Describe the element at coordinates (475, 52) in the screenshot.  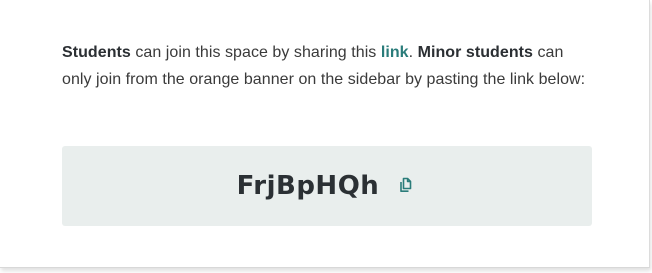
I see `minor-students-label: Minor students` at that location.